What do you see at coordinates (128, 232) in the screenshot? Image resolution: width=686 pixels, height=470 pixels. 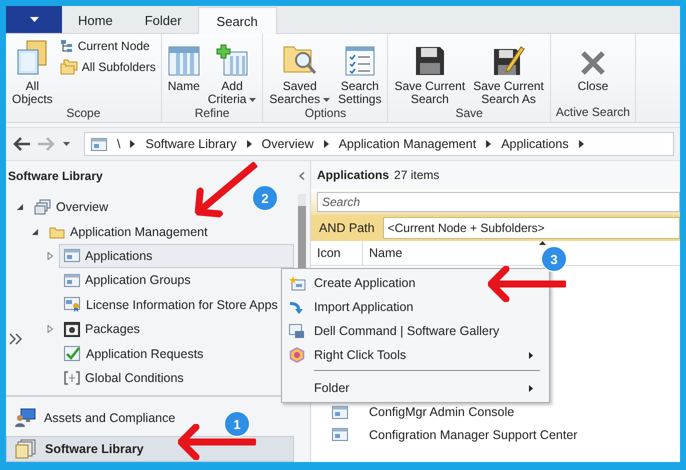 I see `tree-item: Application Management` at bounding box center [128, 232].